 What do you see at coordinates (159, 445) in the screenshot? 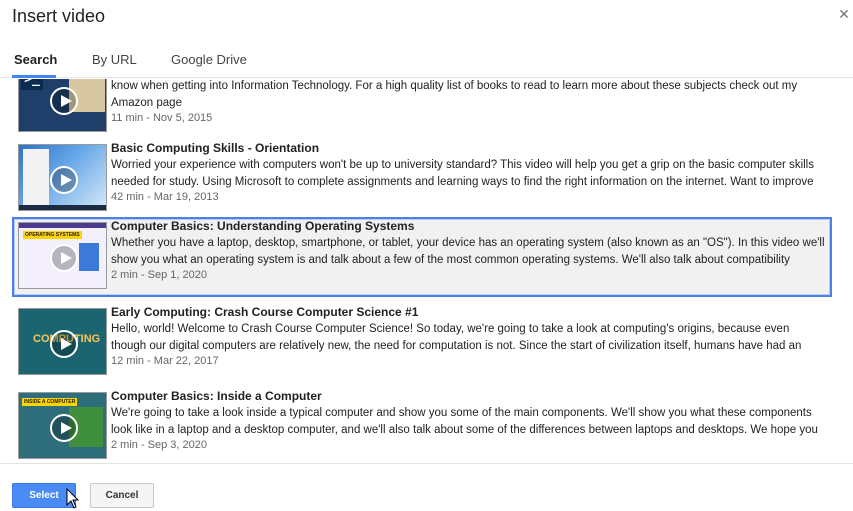
I see `video-meta: 2 min - Sep 3, 2020` at bounding box center [159, 445].